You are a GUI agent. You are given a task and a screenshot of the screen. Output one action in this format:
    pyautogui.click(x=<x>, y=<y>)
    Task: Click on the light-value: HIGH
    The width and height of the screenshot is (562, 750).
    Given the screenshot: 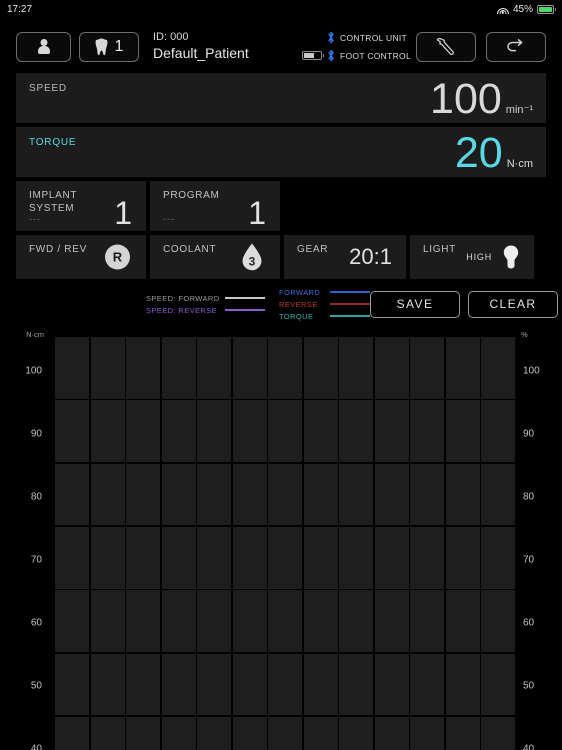 What is the action you would take?
    pyautogui.click(x=479, y=257)
    